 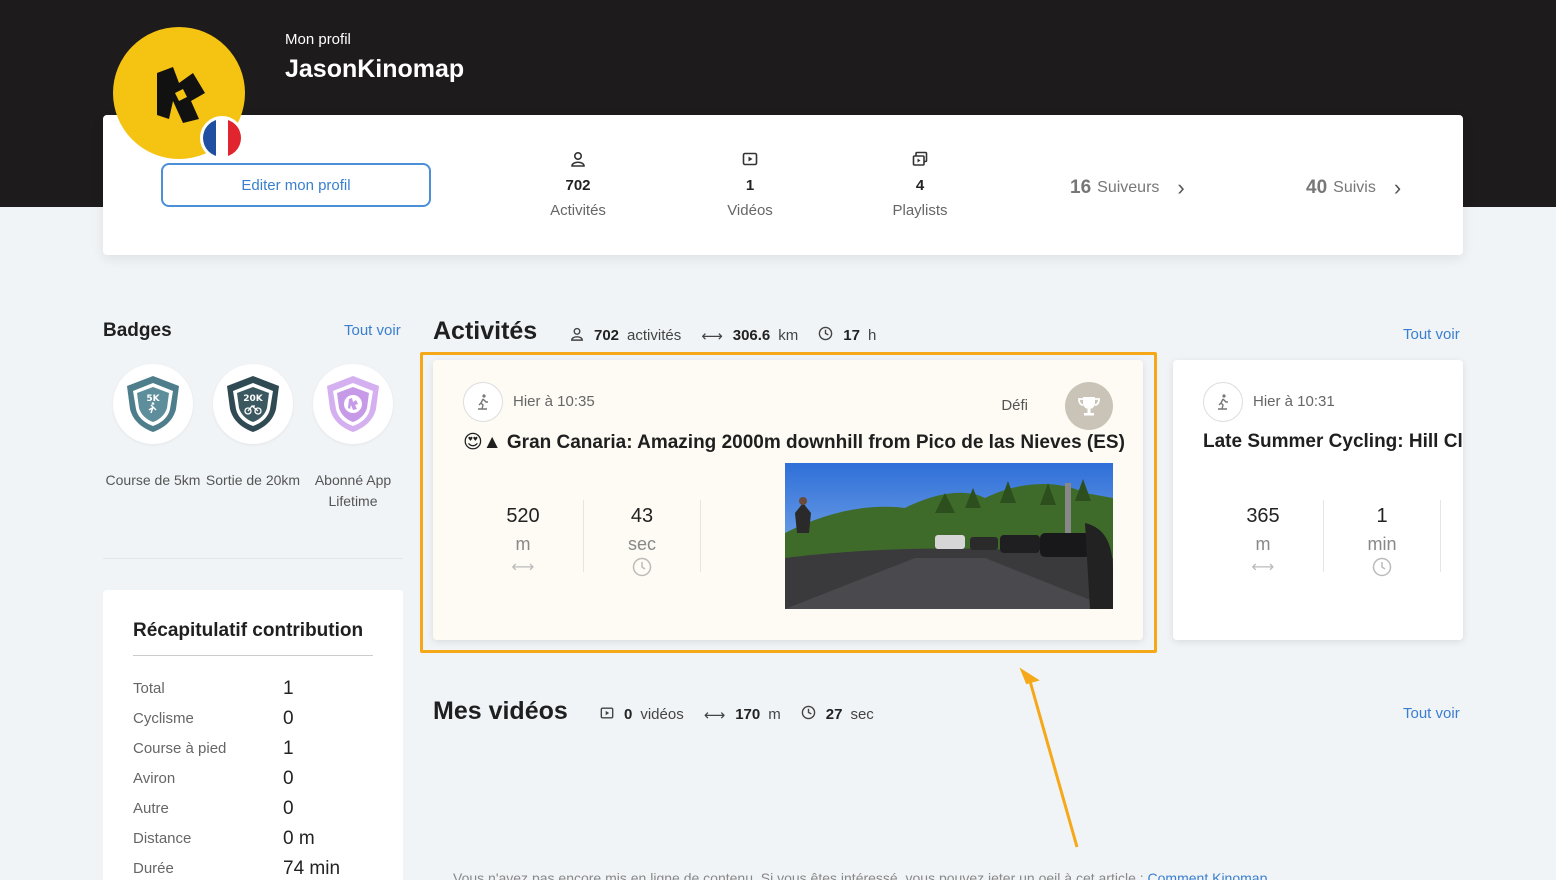 I want to click on recap-row: Total 1, so click(x=253, y=694).